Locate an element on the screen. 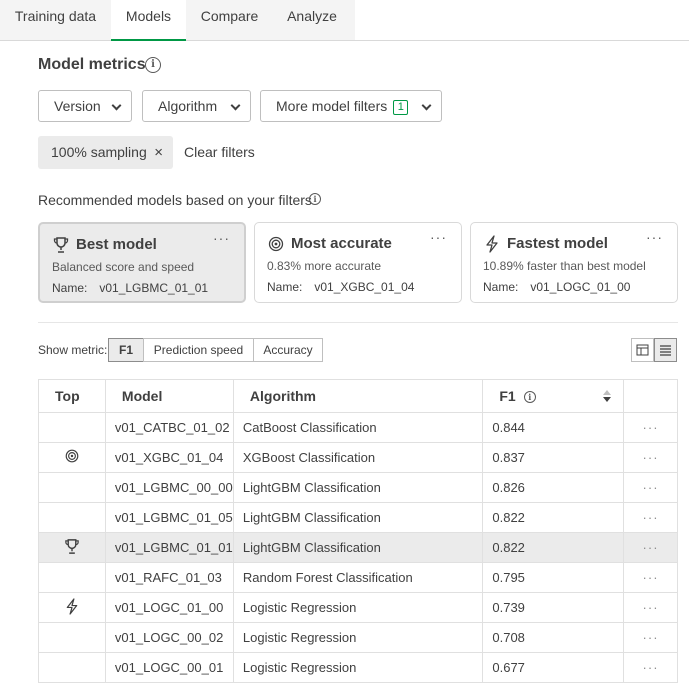 The width and height of the screenshot is (689, 692). f1-cell: 0.844 is located at coordinates (553, 427).